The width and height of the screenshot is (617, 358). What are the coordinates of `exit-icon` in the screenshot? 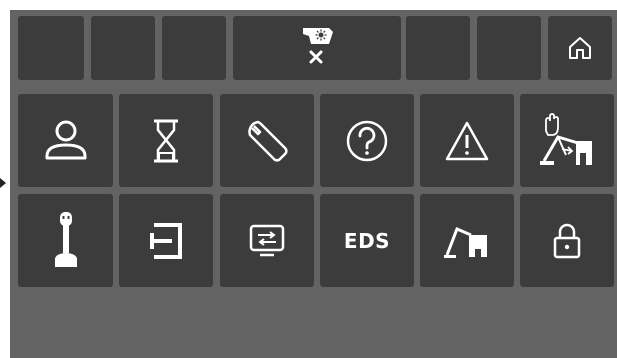 It's located at (166, 240).